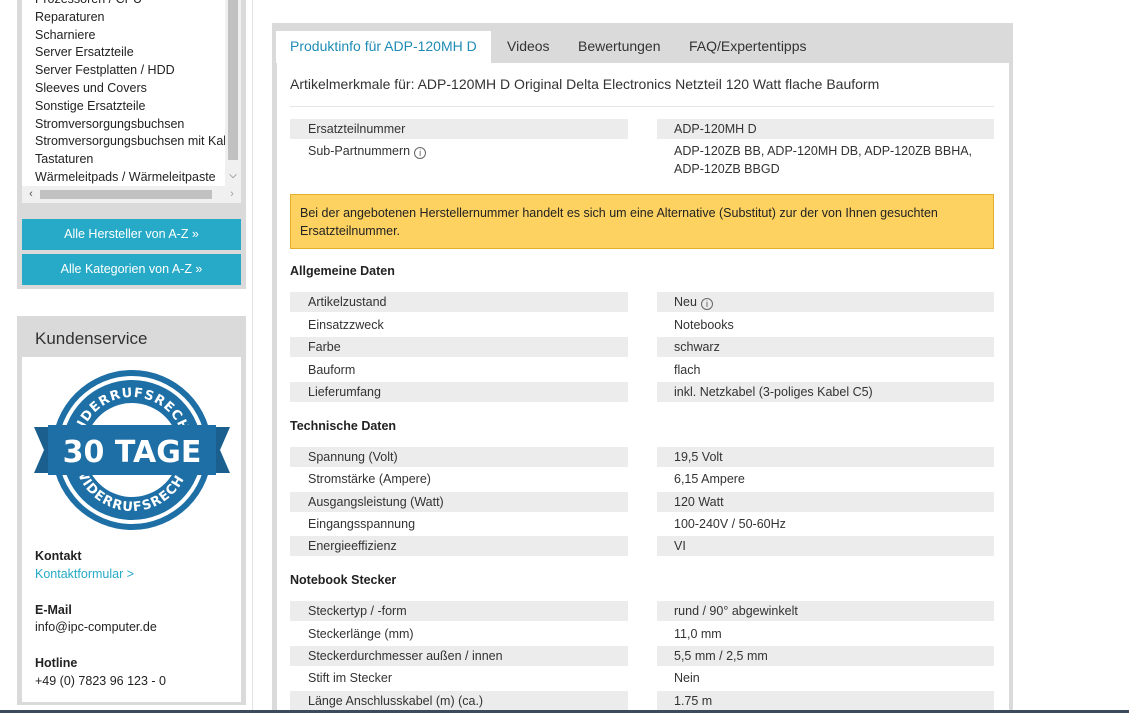 Image resolution: width=1129 pixels, height=713 pixels. I want to click on category-item: Tastaturen, so click(135, 160).